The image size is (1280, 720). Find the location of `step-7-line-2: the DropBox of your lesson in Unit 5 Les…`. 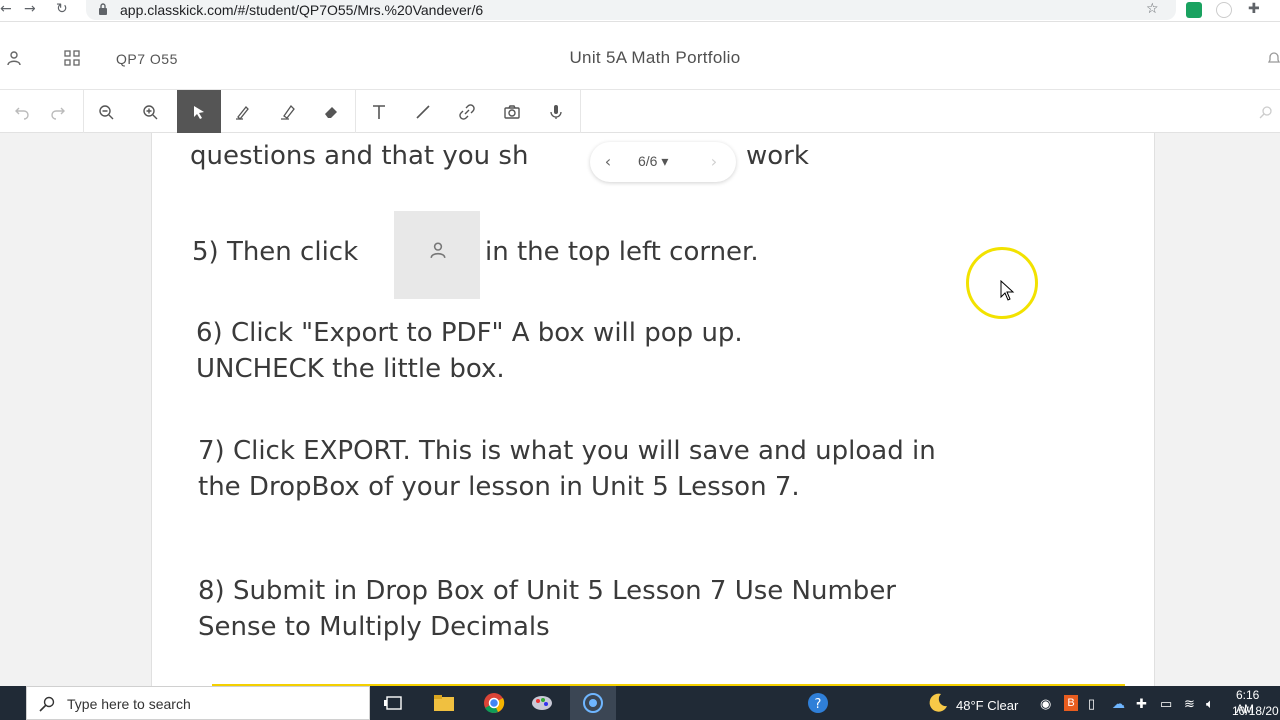

step-7-line-2: the DropBox of your lesson in Unit 5 Les… is located at coordinates (499, 487).